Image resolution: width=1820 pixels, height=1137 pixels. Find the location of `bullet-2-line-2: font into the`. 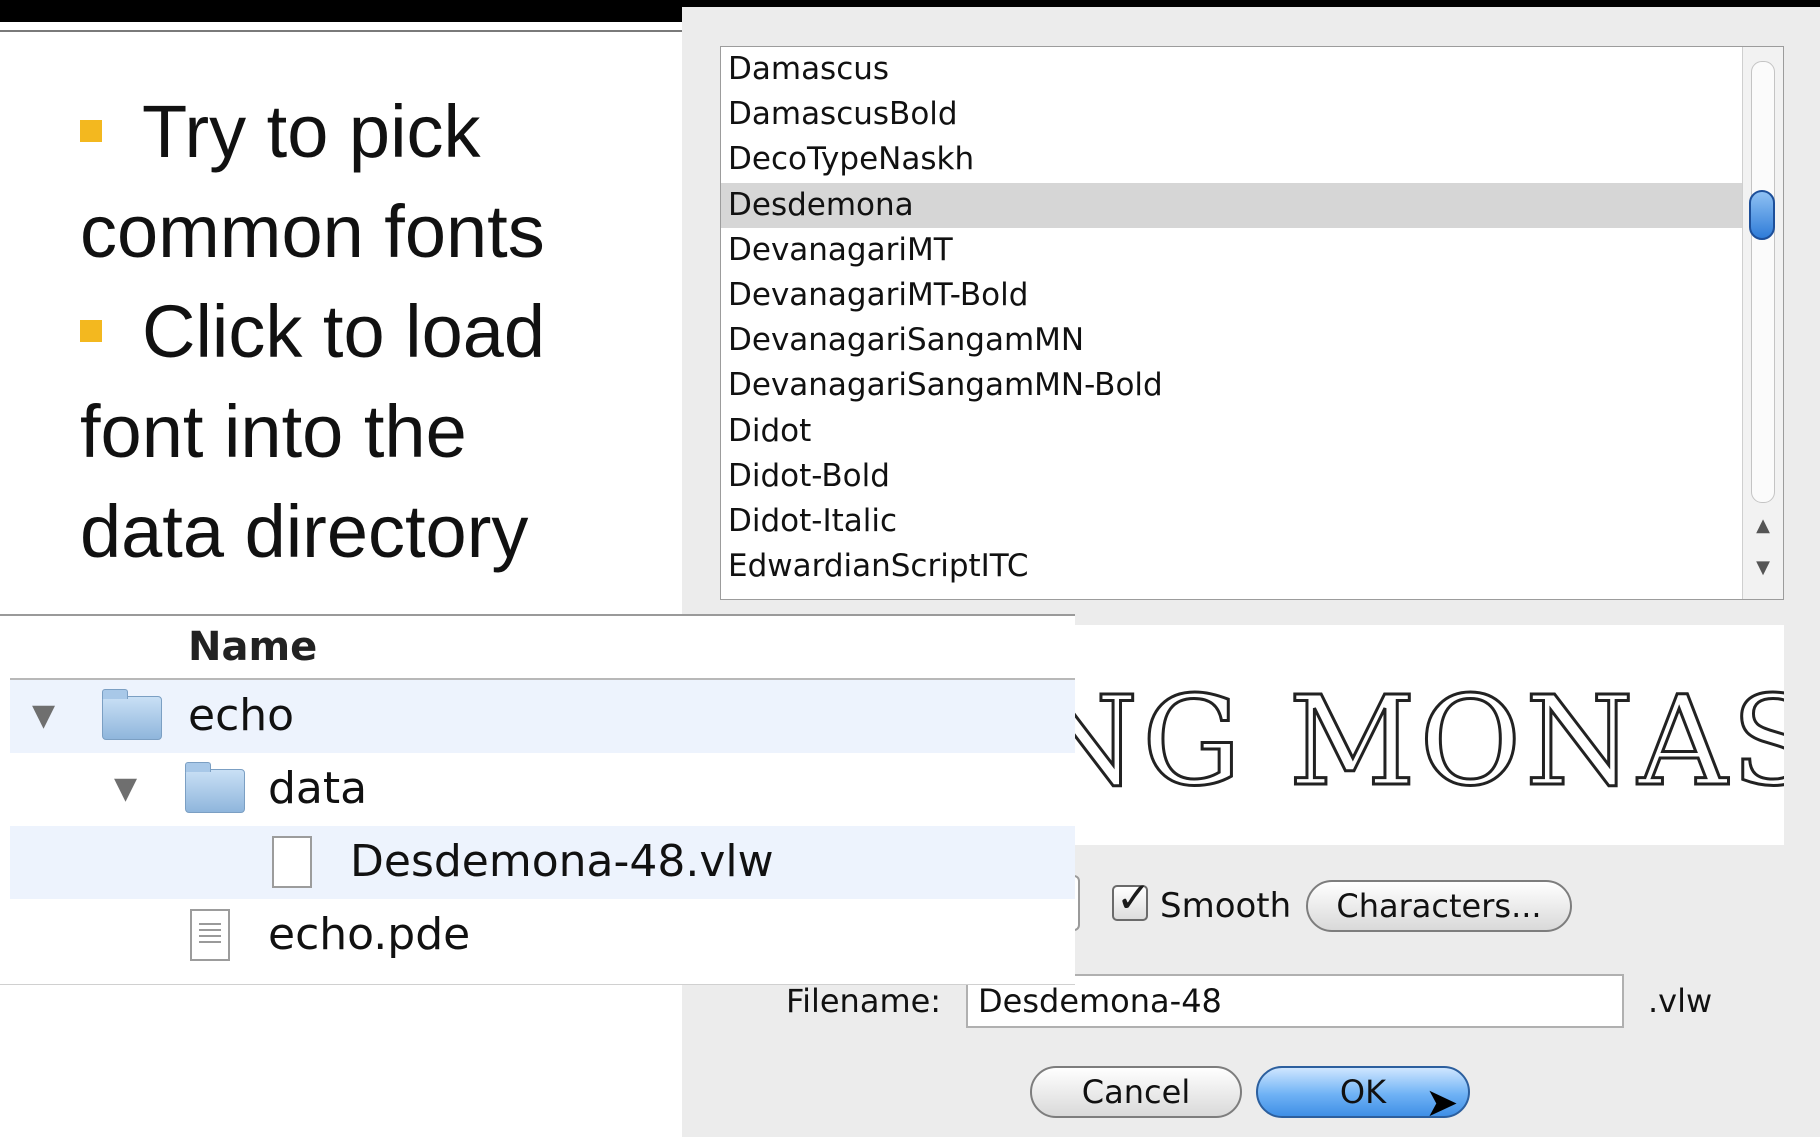

bullet-2-line-2: font into the is located at coordinates (273, 431).